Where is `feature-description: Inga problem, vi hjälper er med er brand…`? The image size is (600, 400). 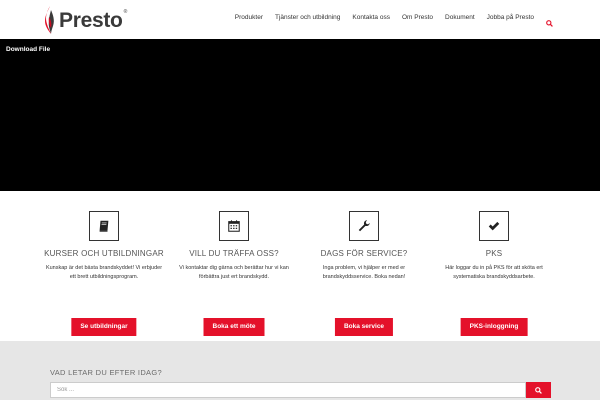
feature-description: Inga problem, vi hjälper er med er brand… is located at coordinates (364, 272).